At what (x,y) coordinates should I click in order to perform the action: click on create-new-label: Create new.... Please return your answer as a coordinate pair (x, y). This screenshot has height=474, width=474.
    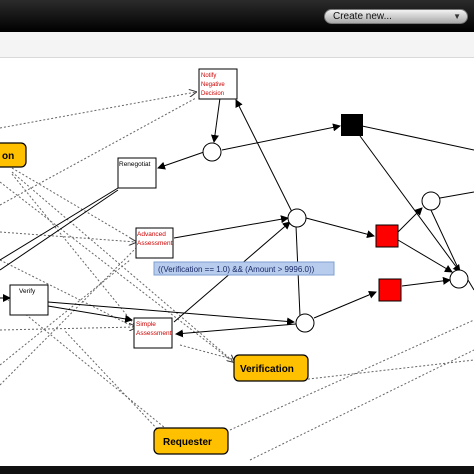
    Looking at the image, I should click on (362, 16).